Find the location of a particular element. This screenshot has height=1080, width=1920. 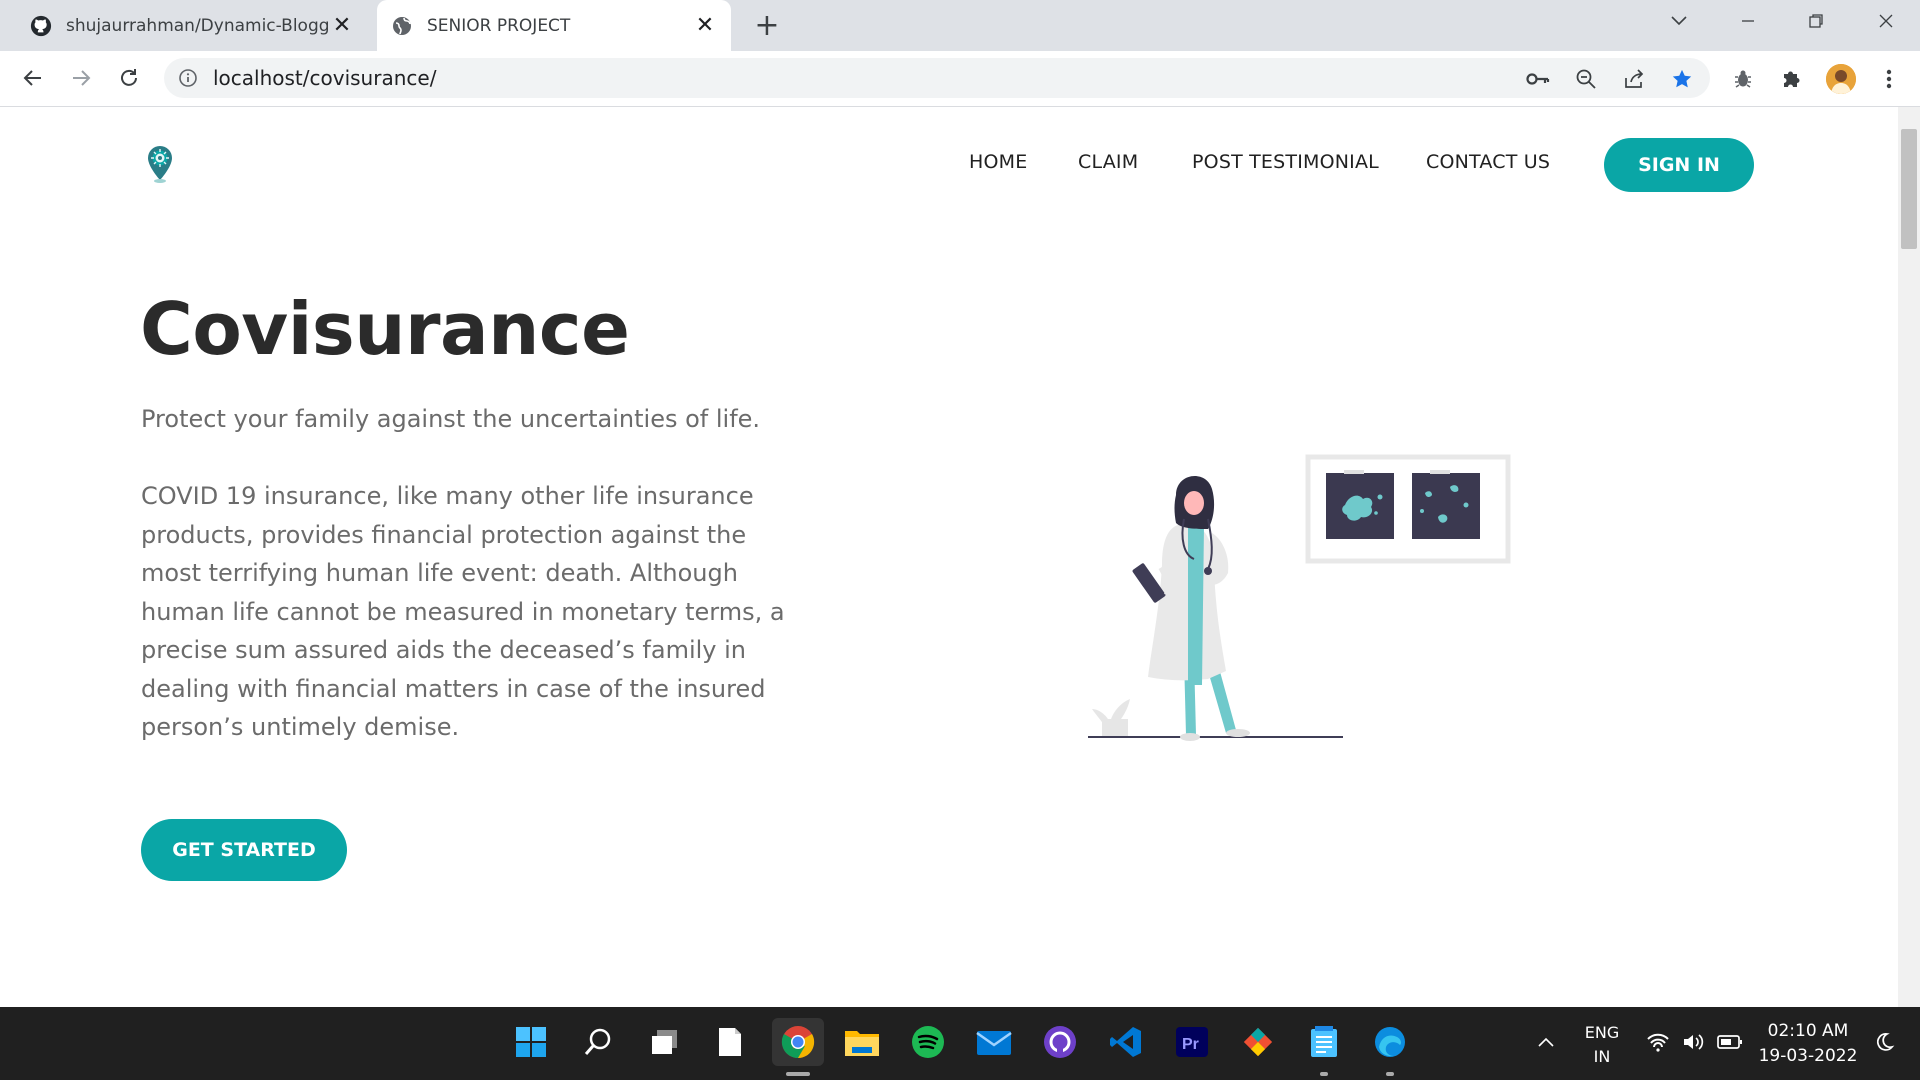

minimize-icon is located at coordinates (1748, 21).